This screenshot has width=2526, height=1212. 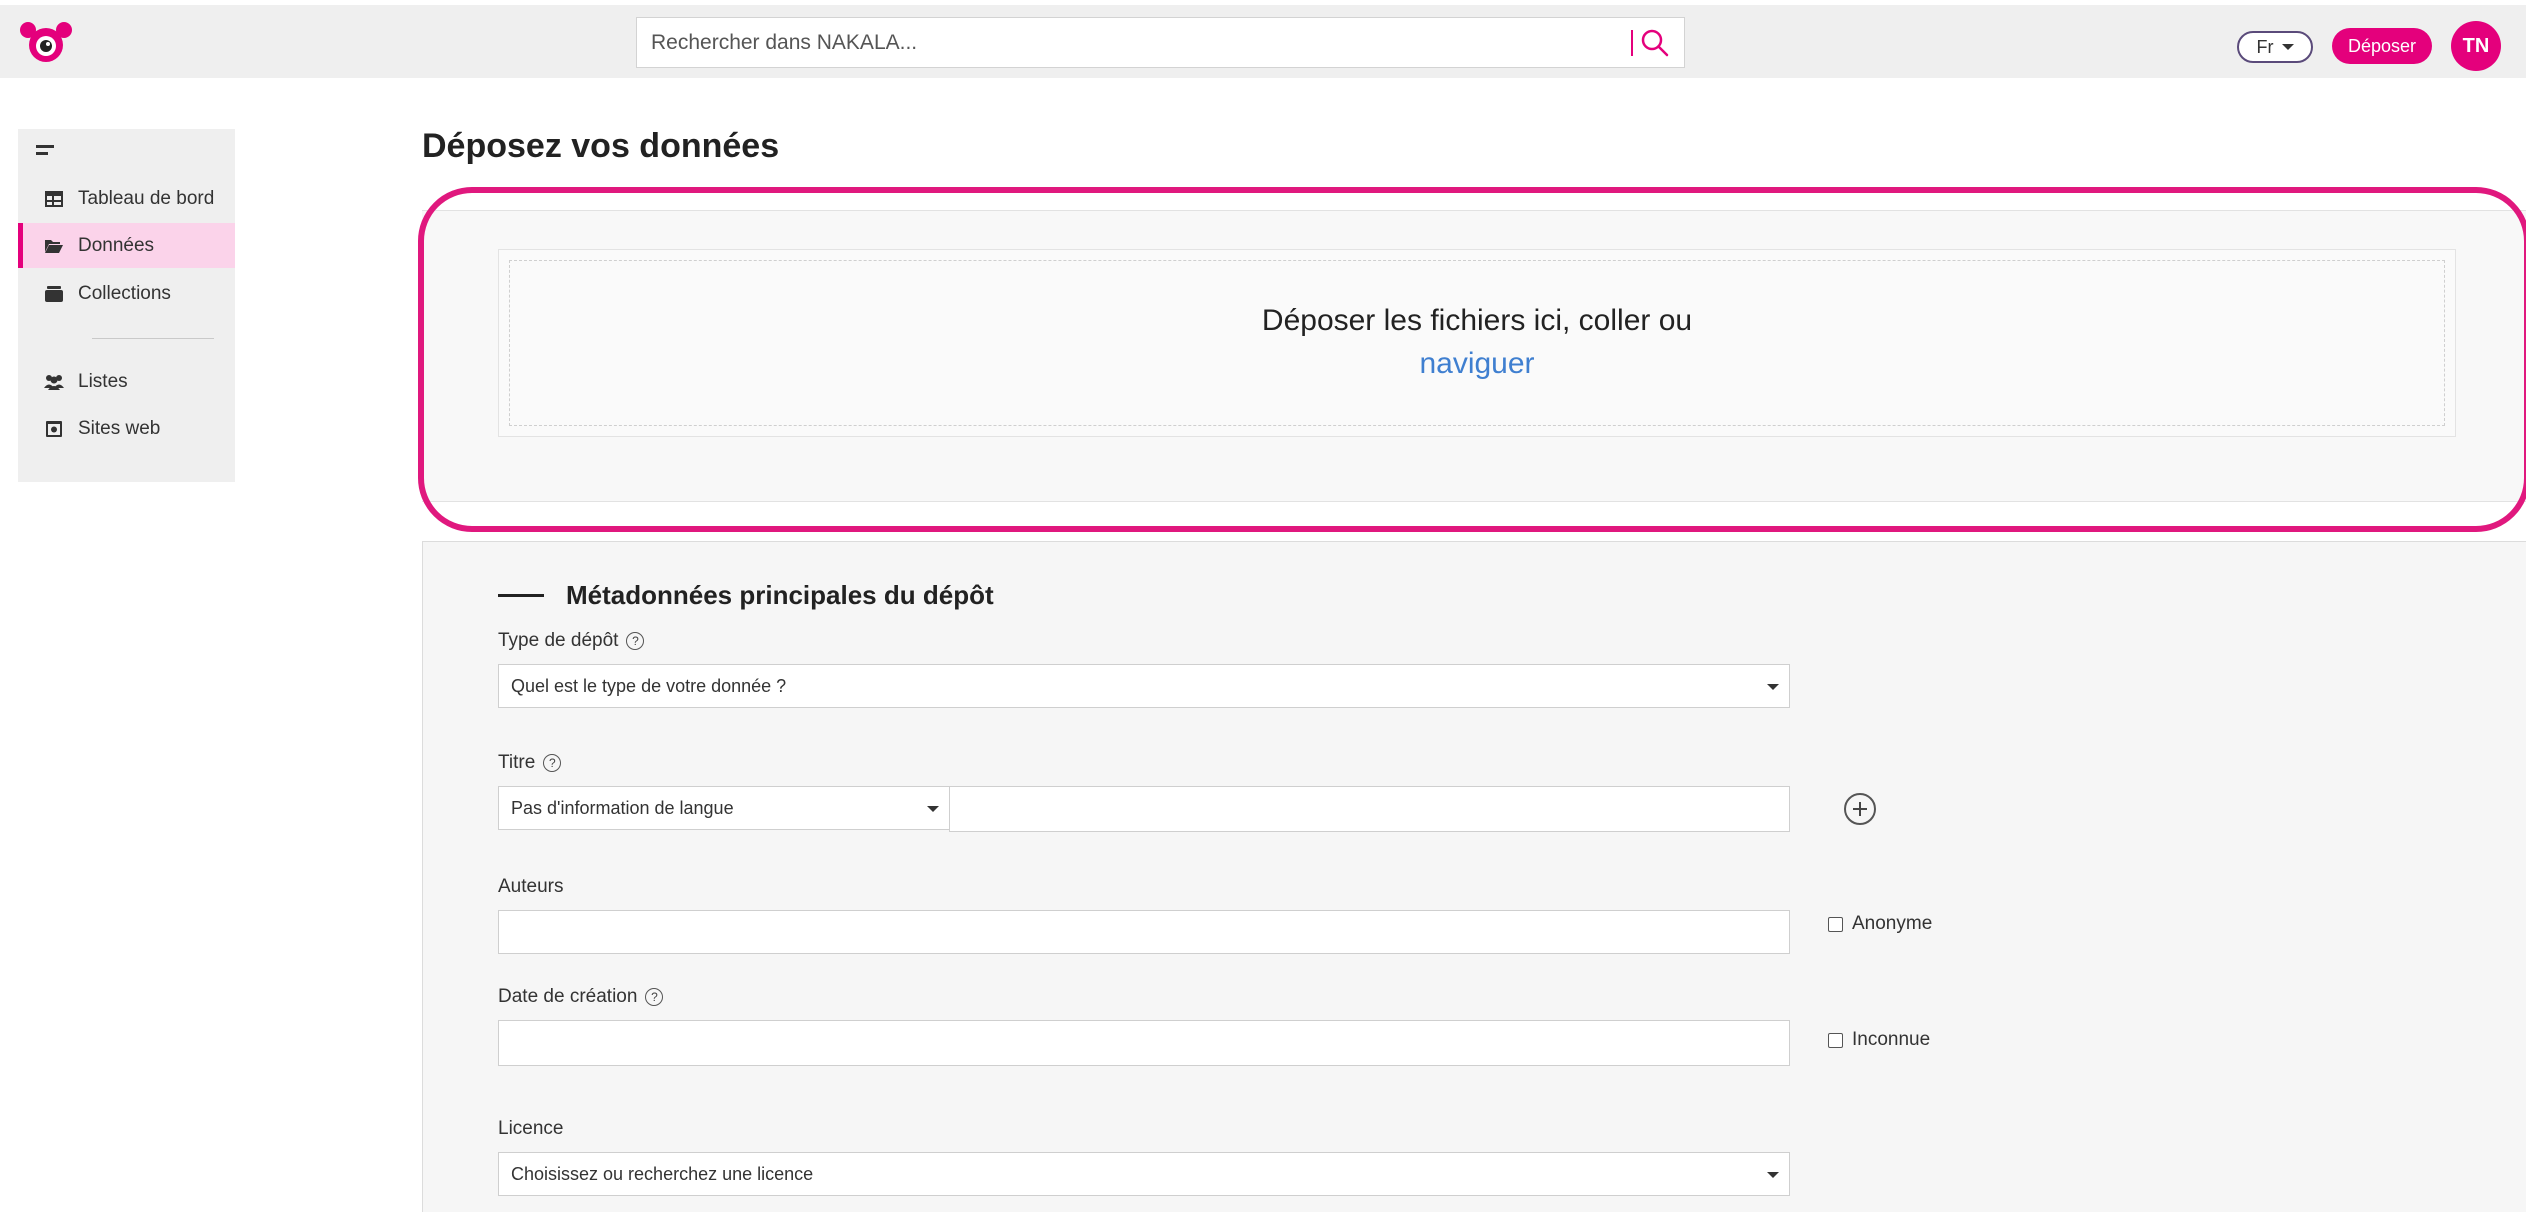 I want to click on menu-toggle-icon, so click(x=46, y=152).